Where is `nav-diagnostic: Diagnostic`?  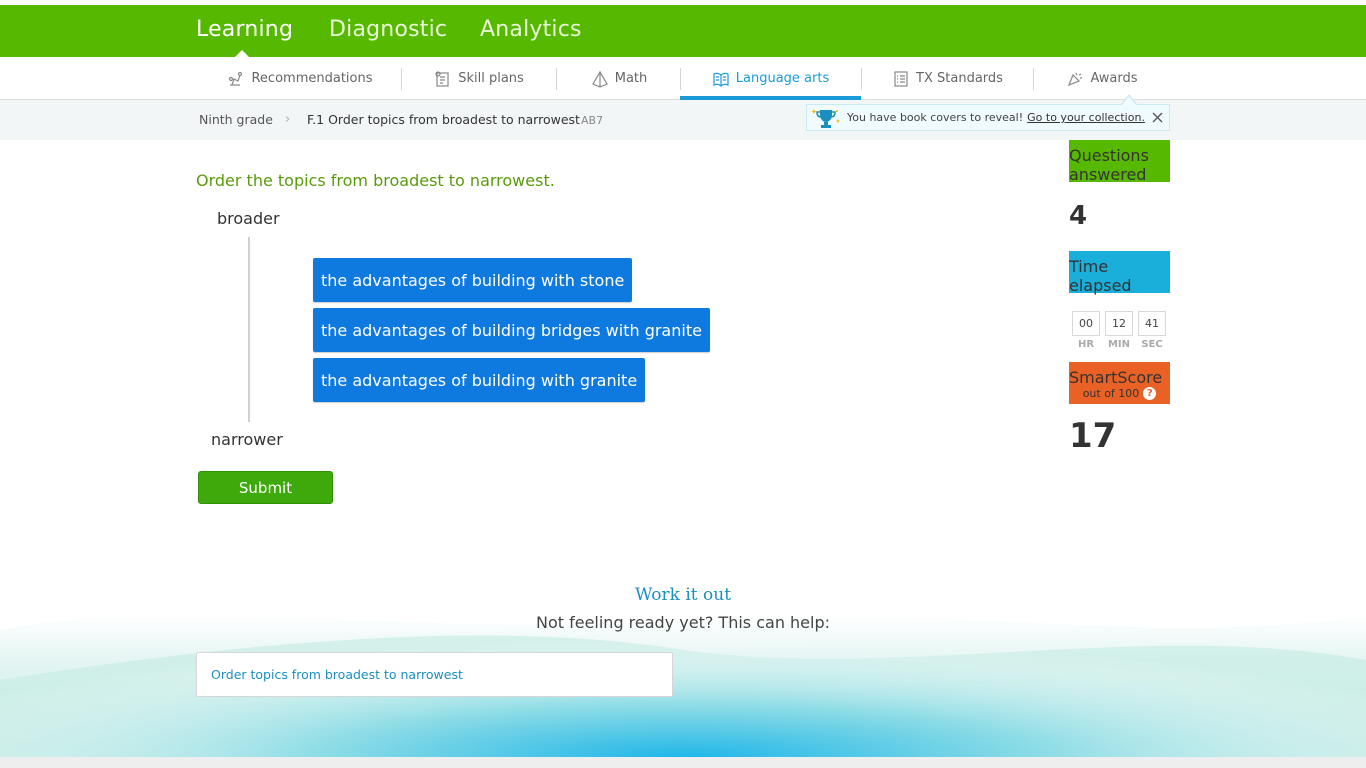
nav-diagnostic: Diagnostic is located at coordinates (388, 29).